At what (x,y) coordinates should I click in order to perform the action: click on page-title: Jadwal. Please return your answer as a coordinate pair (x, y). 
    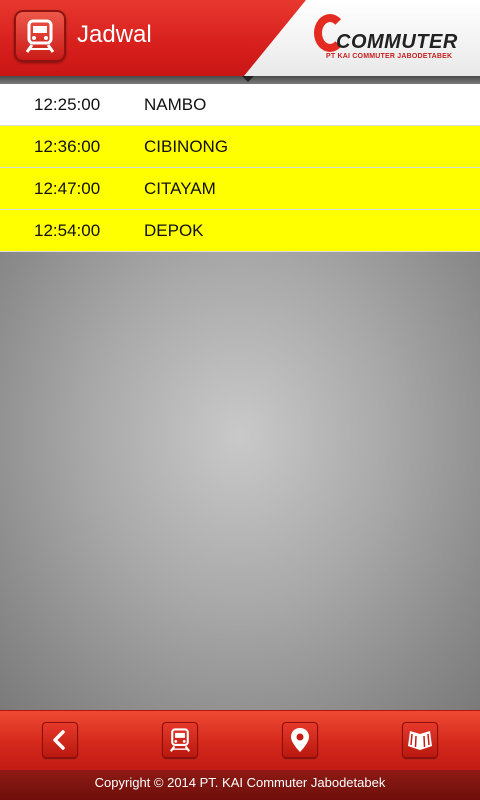
    Looking at the image, I should click on (114, 34).